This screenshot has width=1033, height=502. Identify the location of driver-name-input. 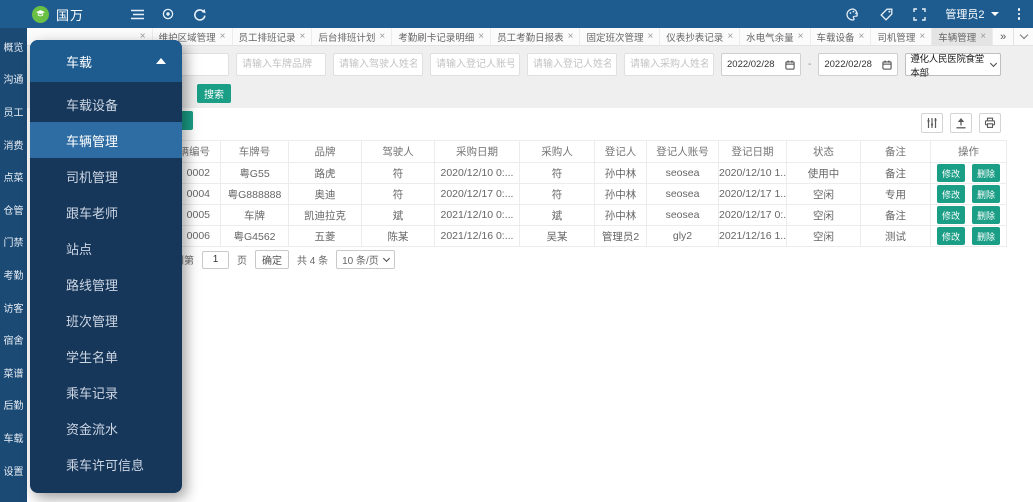
(378, 64).